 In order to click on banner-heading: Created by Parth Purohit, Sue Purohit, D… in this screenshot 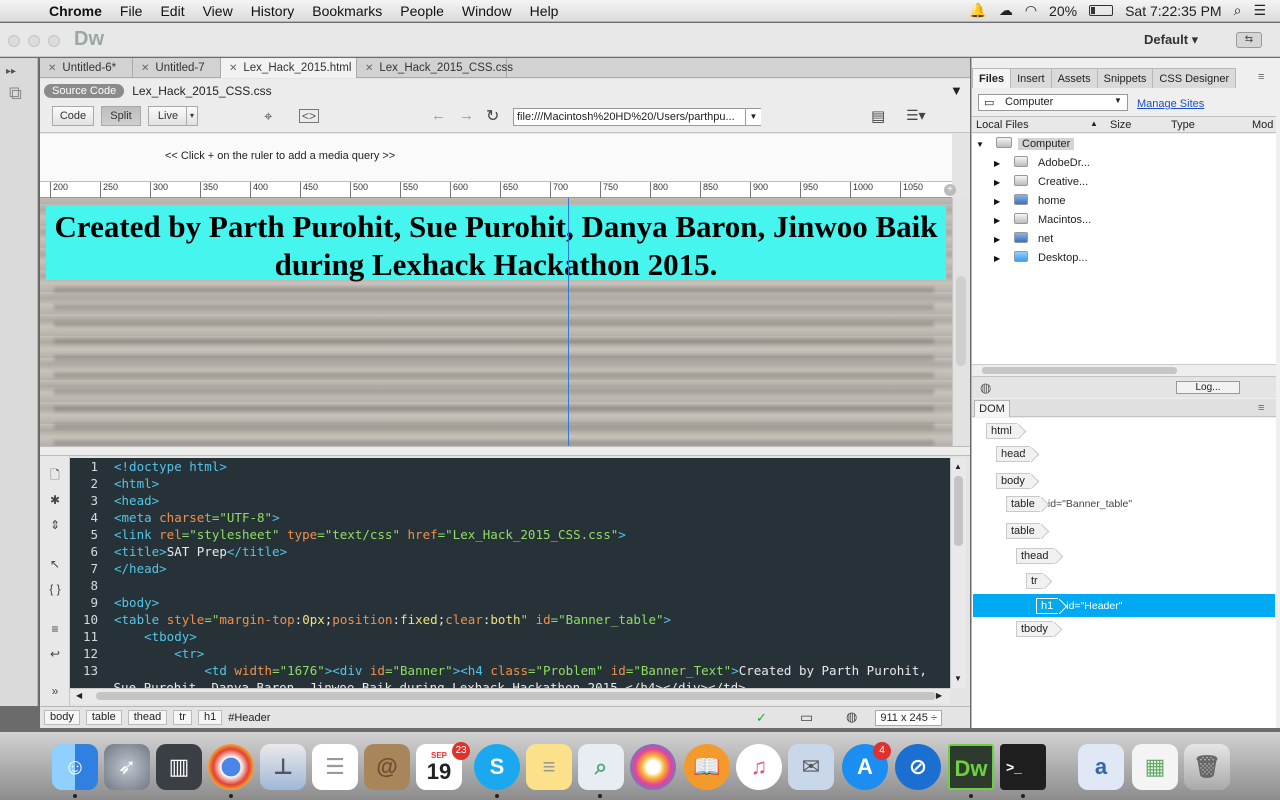, I will do `click(496, 244)`.